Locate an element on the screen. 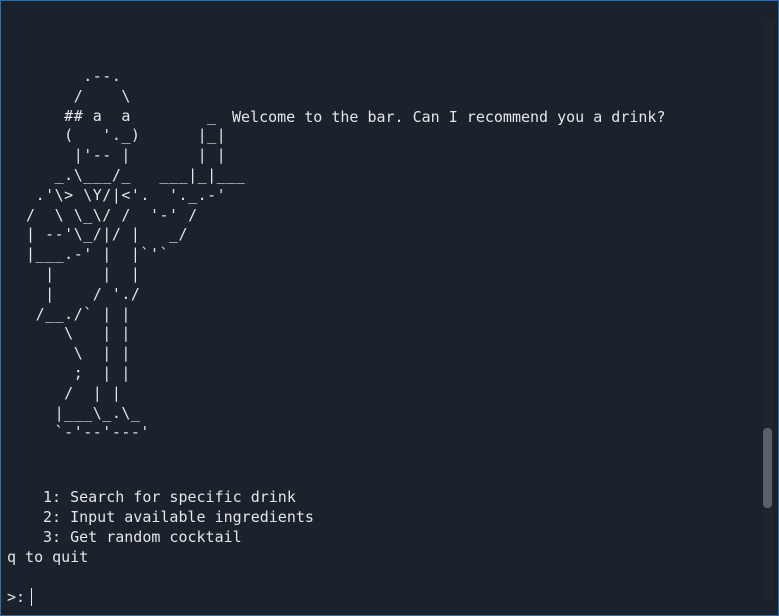 The height and width of the screenshot is (616, 779). scrollbar-thumb is located at coordinates (767, 468).